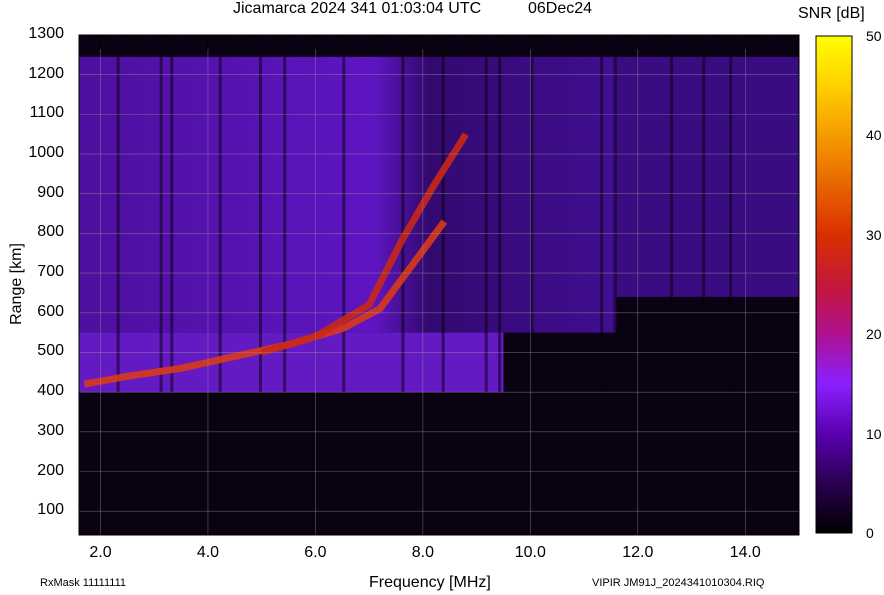  I want to click on x-tick-label: 6.0, so click(315, 552).